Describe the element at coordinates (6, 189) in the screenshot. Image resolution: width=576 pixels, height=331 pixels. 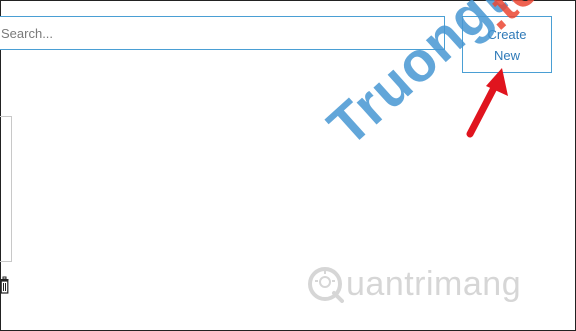
I see `list-panel` at that location.